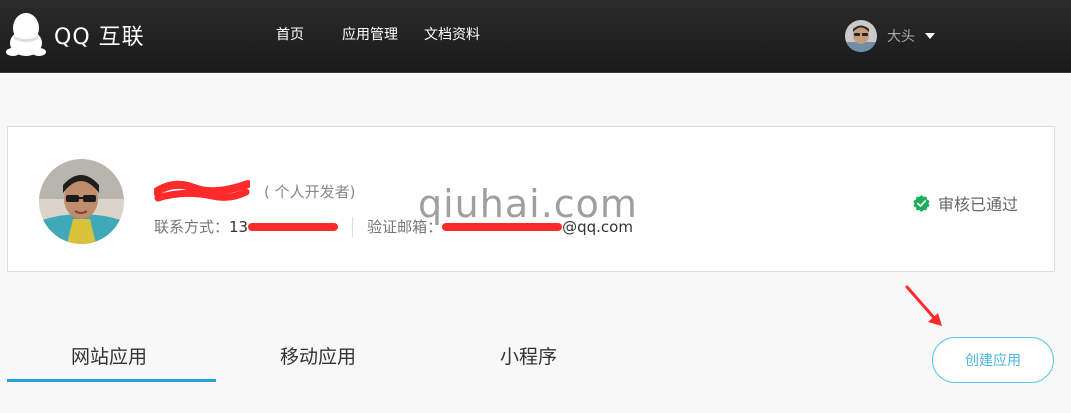 The image size is (1071, 413). What do you see at coordinates (901, 37) in the screenshot?
I see `user-name: 大头` at bounding box center [901, 37].